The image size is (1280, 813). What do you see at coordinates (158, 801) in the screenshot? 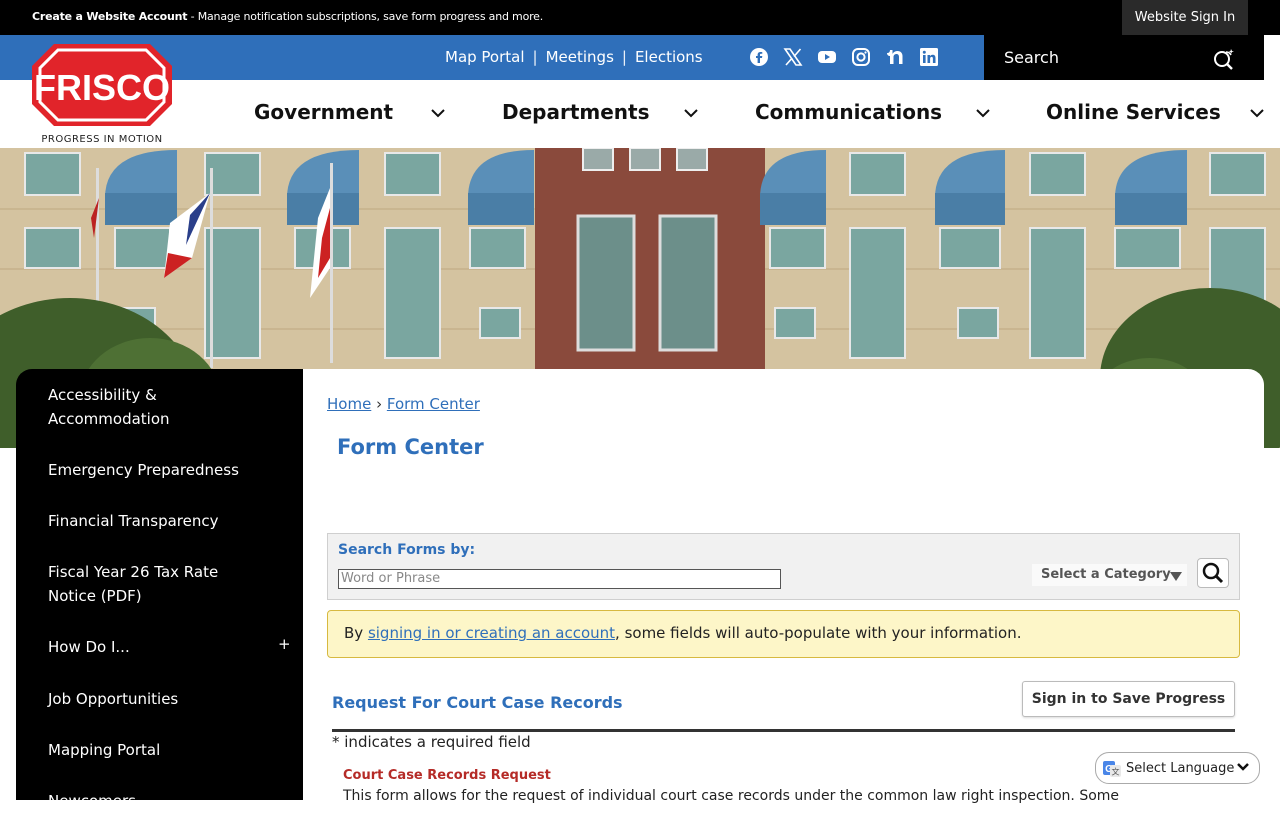
I see `sidebar-item-newcomers: Newcomers` at bounding box center [158, 801].